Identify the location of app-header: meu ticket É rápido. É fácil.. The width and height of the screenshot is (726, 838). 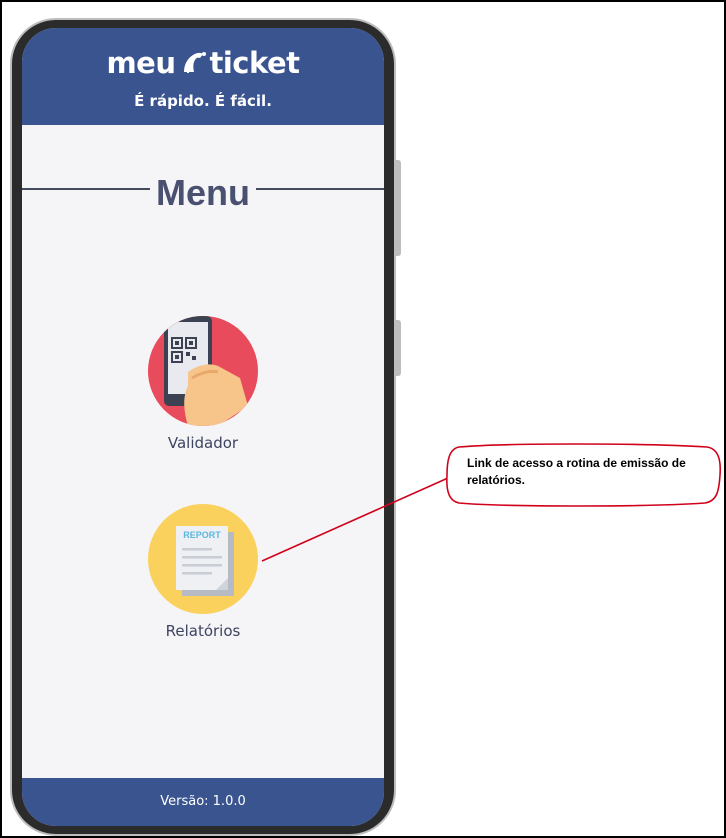
(203, 76).